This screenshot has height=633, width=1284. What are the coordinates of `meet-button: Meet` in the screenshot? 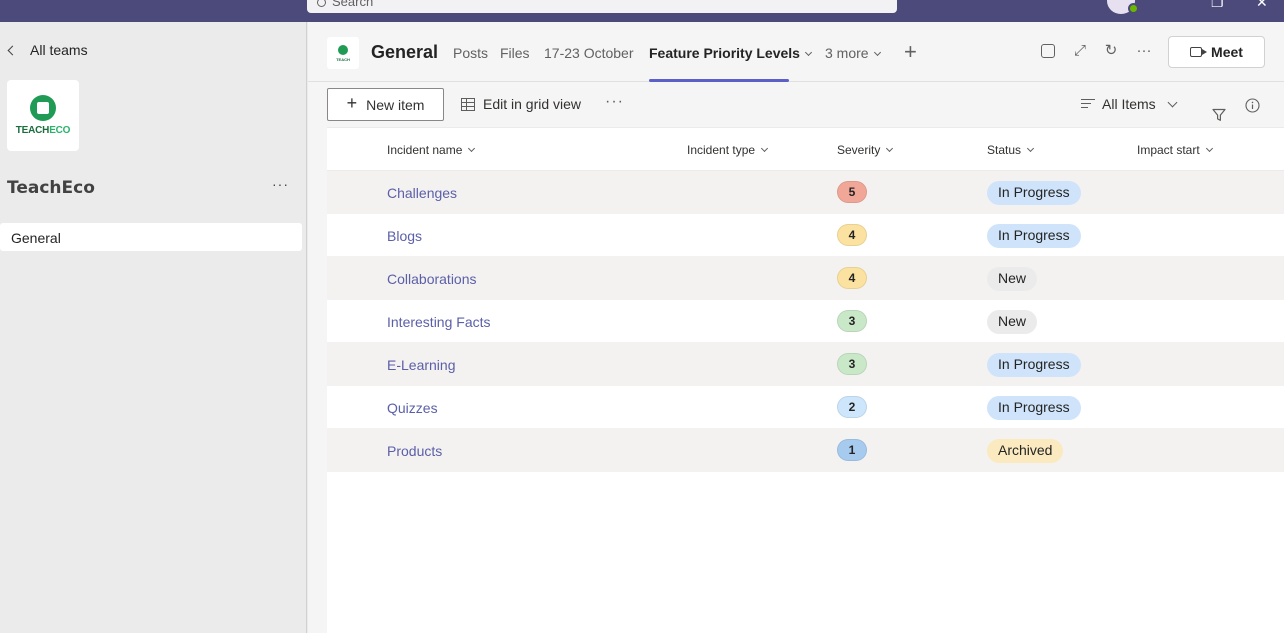 It's located at (1216, 52).